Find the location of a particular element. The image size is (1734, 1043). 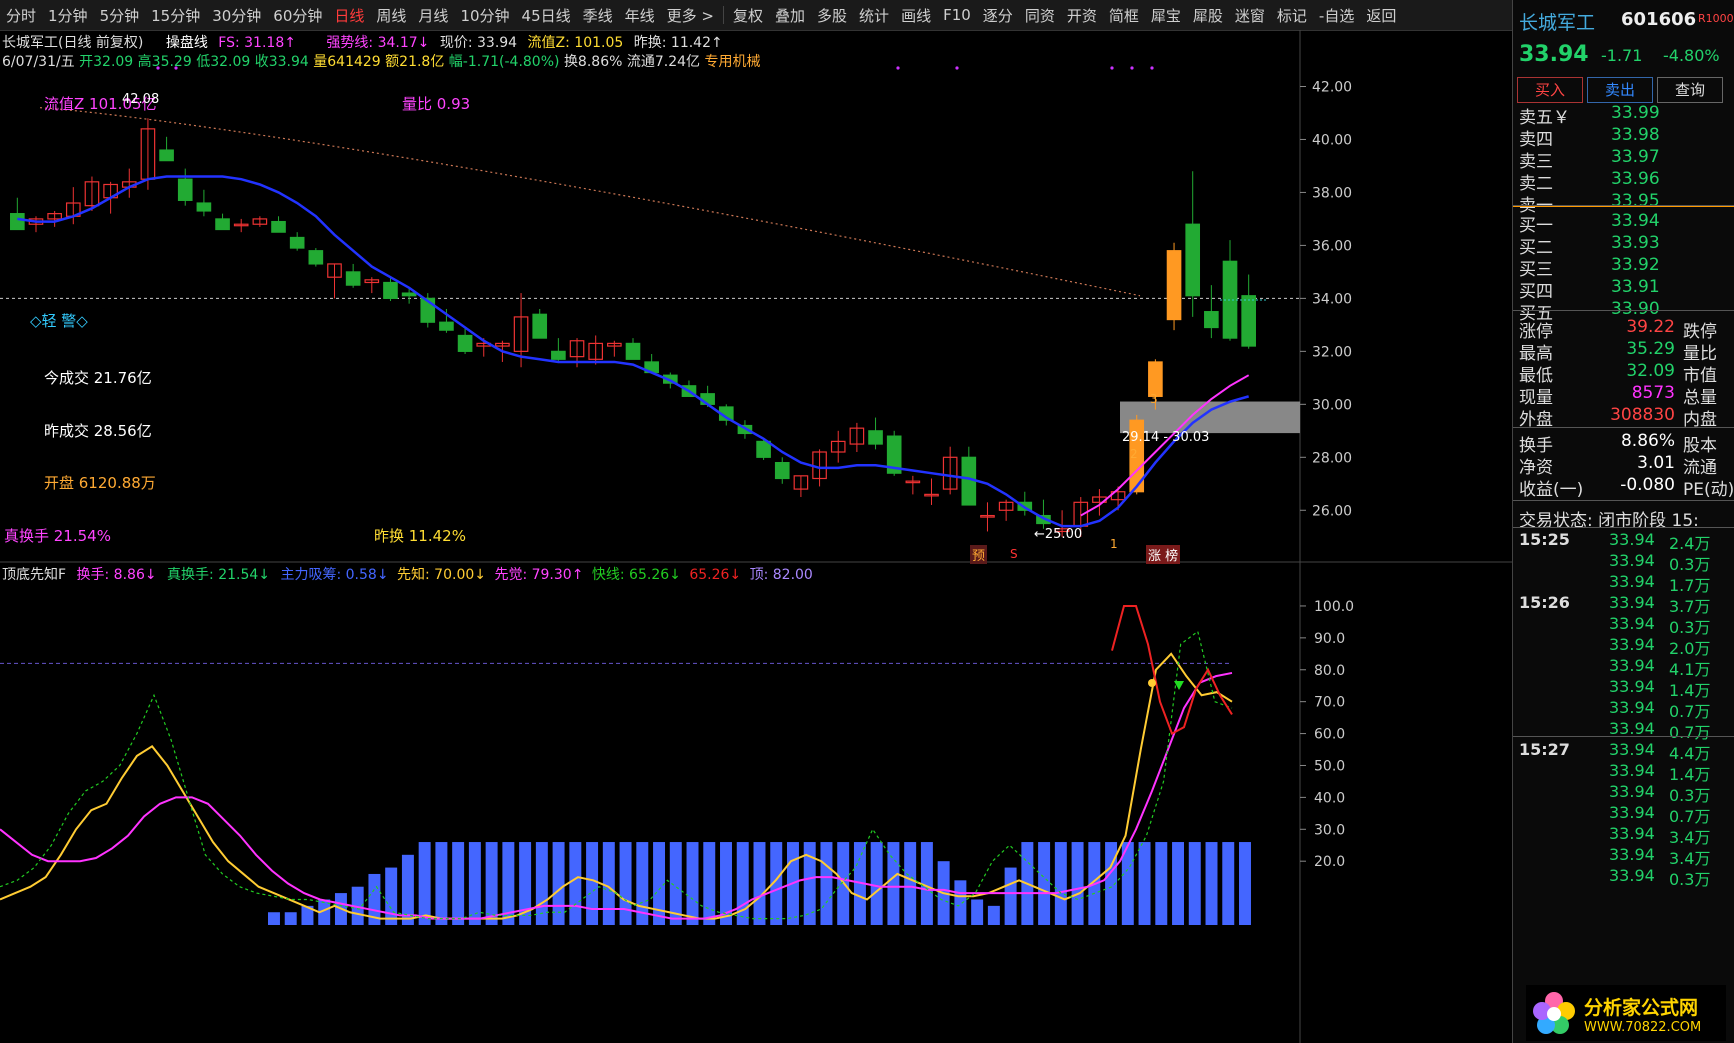

toolbar-item: 5分钟 is located at coordinates (120, 15).